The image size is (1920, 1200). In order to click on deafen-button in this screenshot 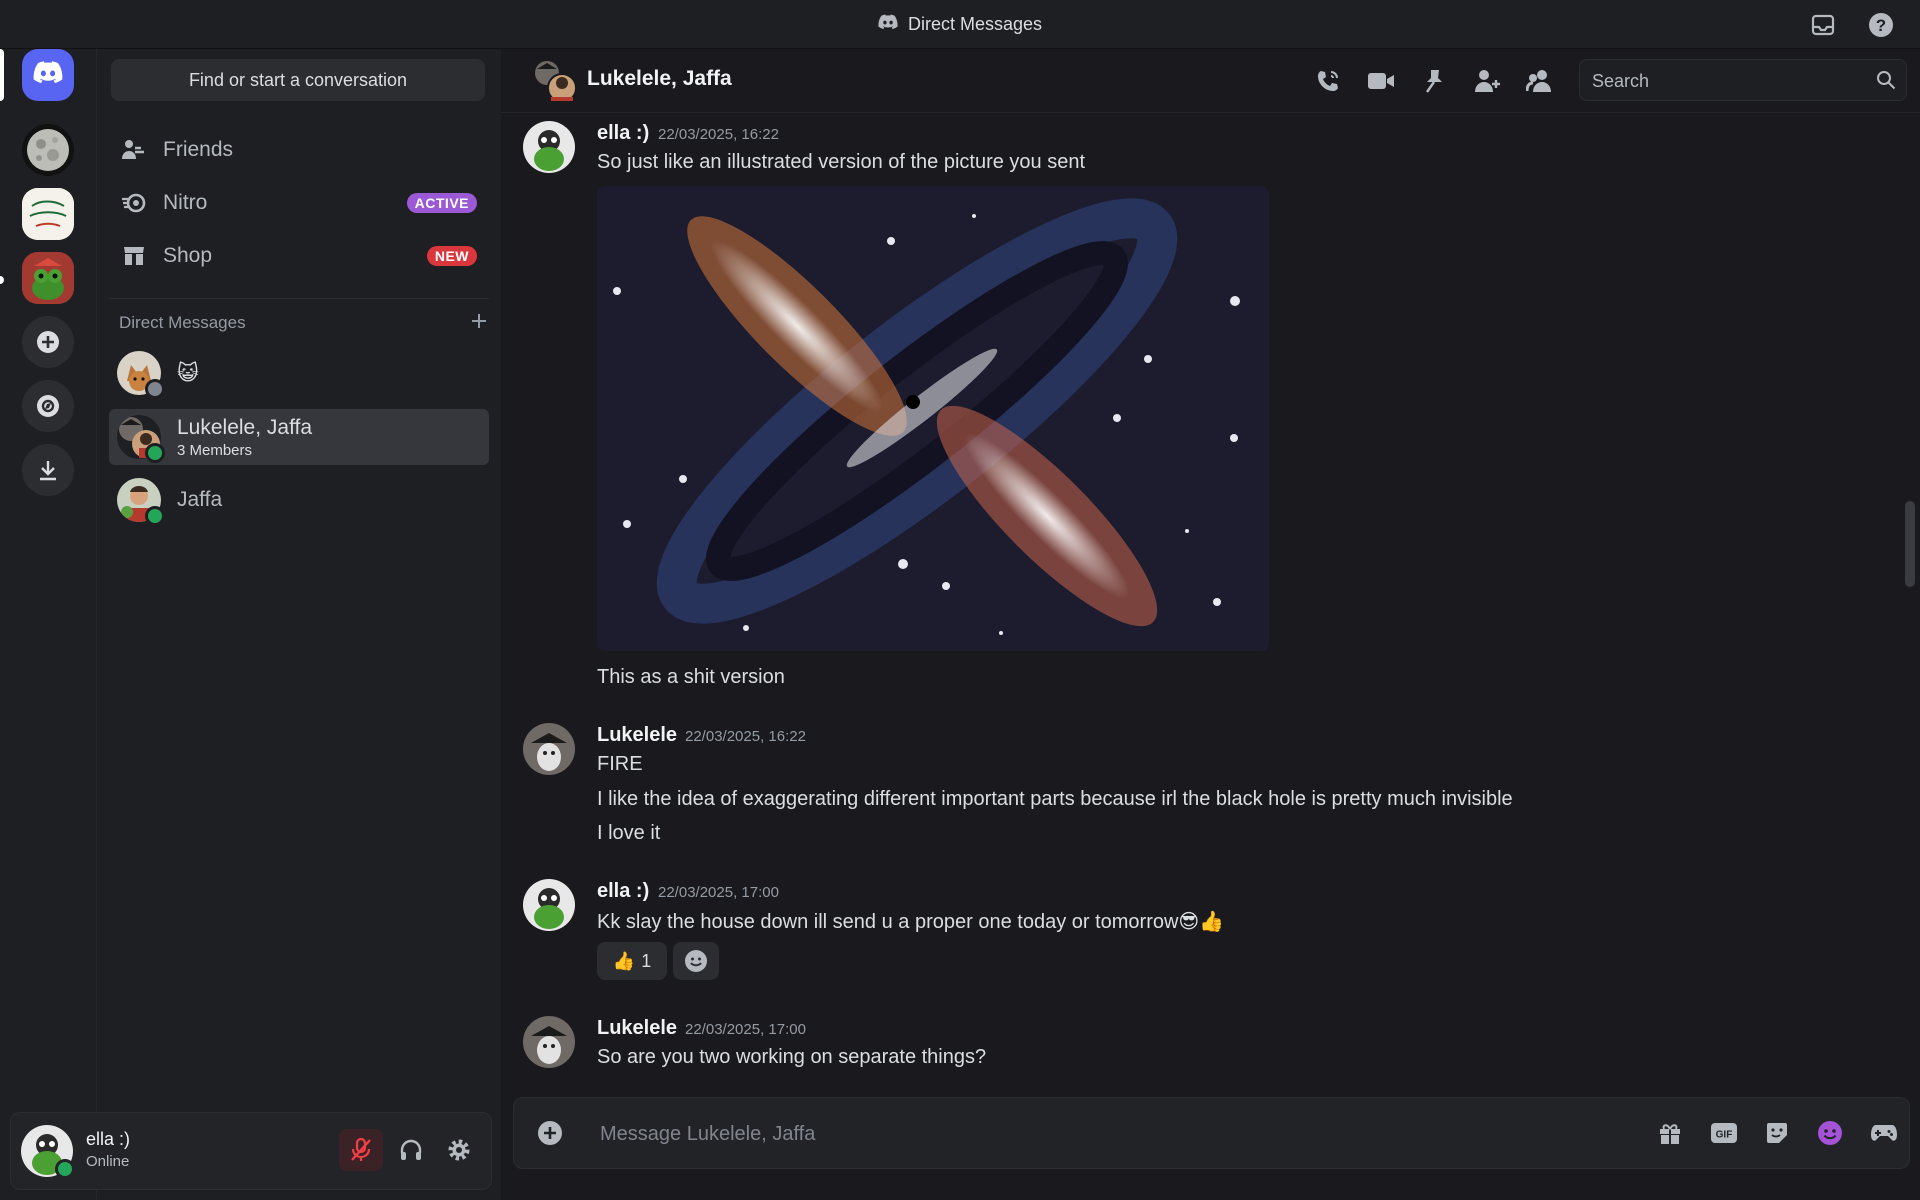, I will do `click(411, 1150)`.